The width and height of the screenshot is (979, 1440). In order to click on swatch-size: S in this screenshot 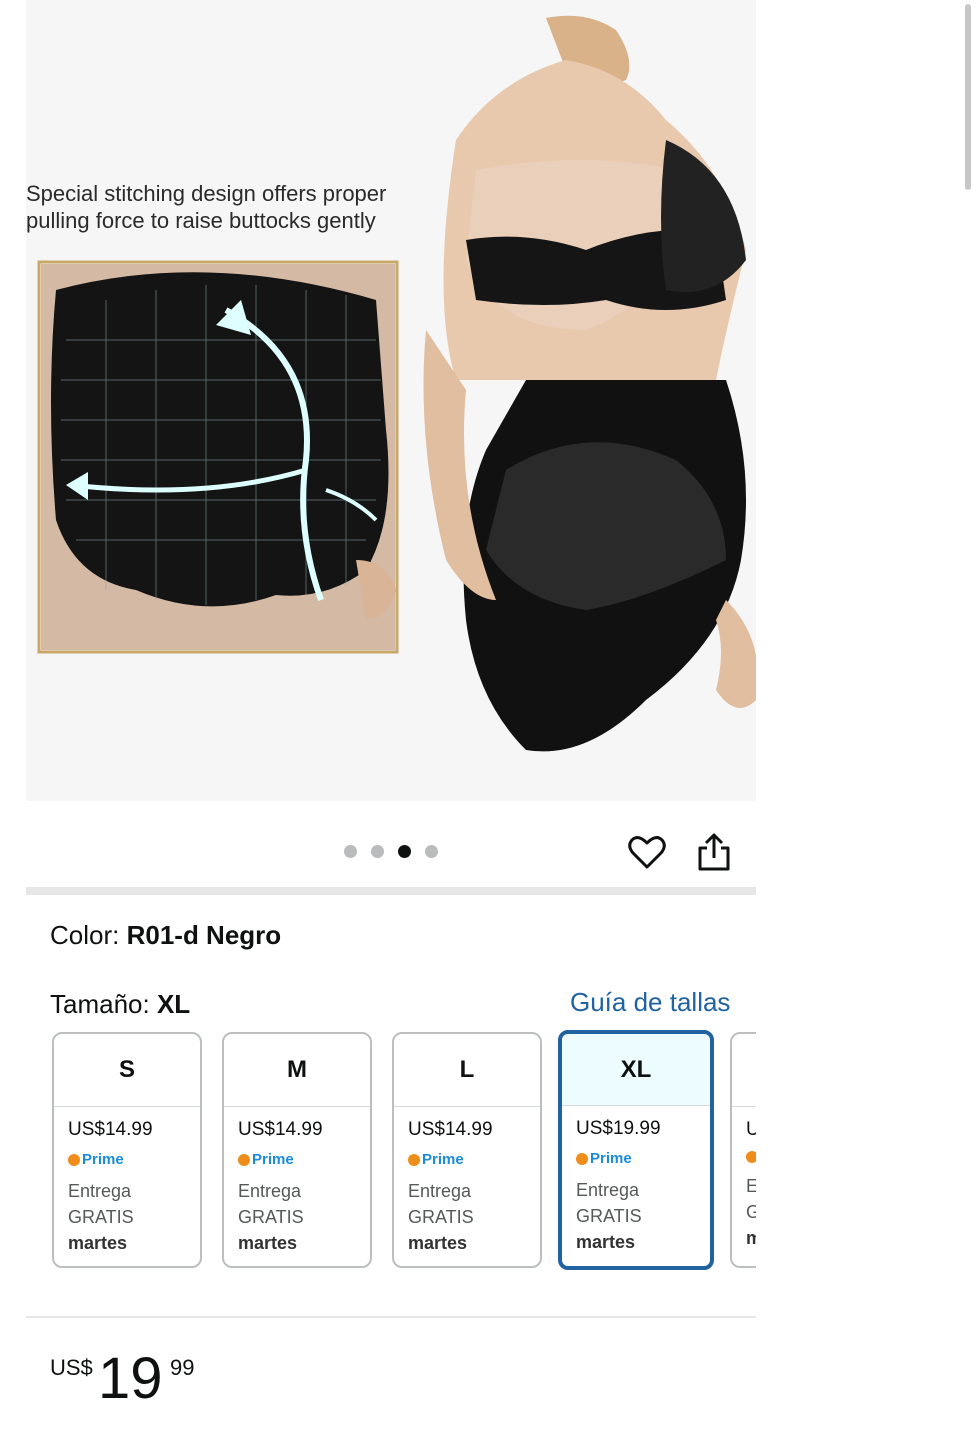, I will do `click(127, 1070)`.